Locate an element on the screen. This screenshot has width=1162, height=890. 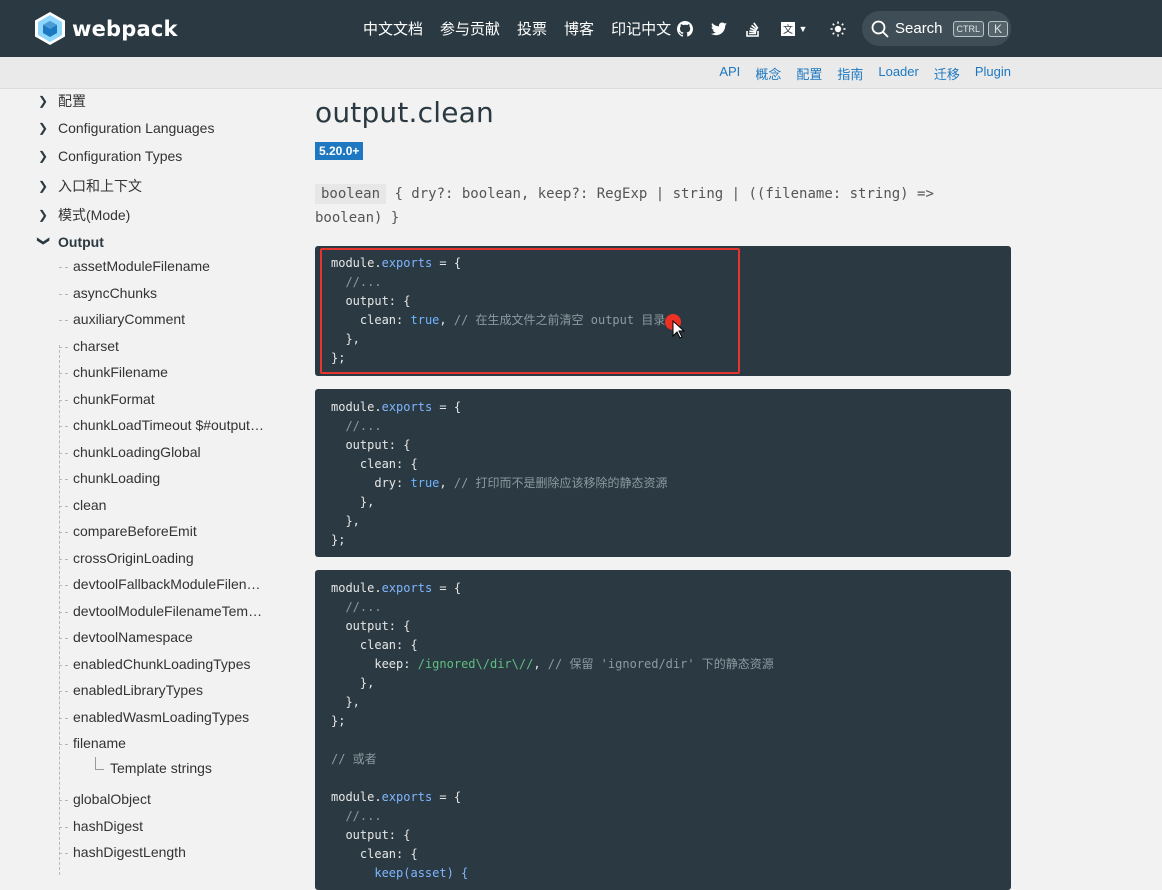
twitter-icon is located at coordinates (719, 29).